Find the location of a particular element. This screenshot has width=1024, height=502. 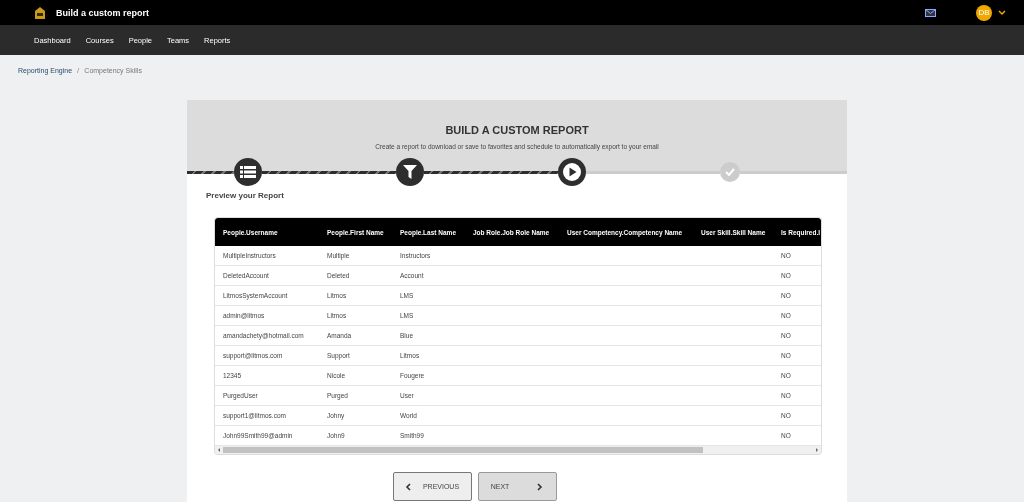

horizontal-scrollbar is located at coordinates (518, 450).